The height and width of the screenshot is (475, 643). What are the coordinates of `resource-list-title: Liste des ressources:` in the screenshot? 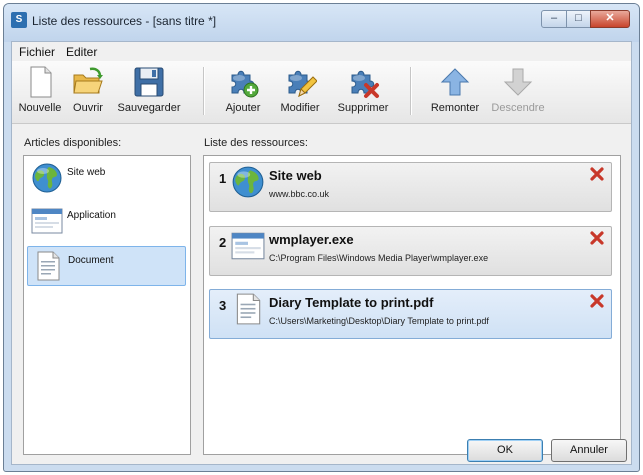 It's located at (256, 143).